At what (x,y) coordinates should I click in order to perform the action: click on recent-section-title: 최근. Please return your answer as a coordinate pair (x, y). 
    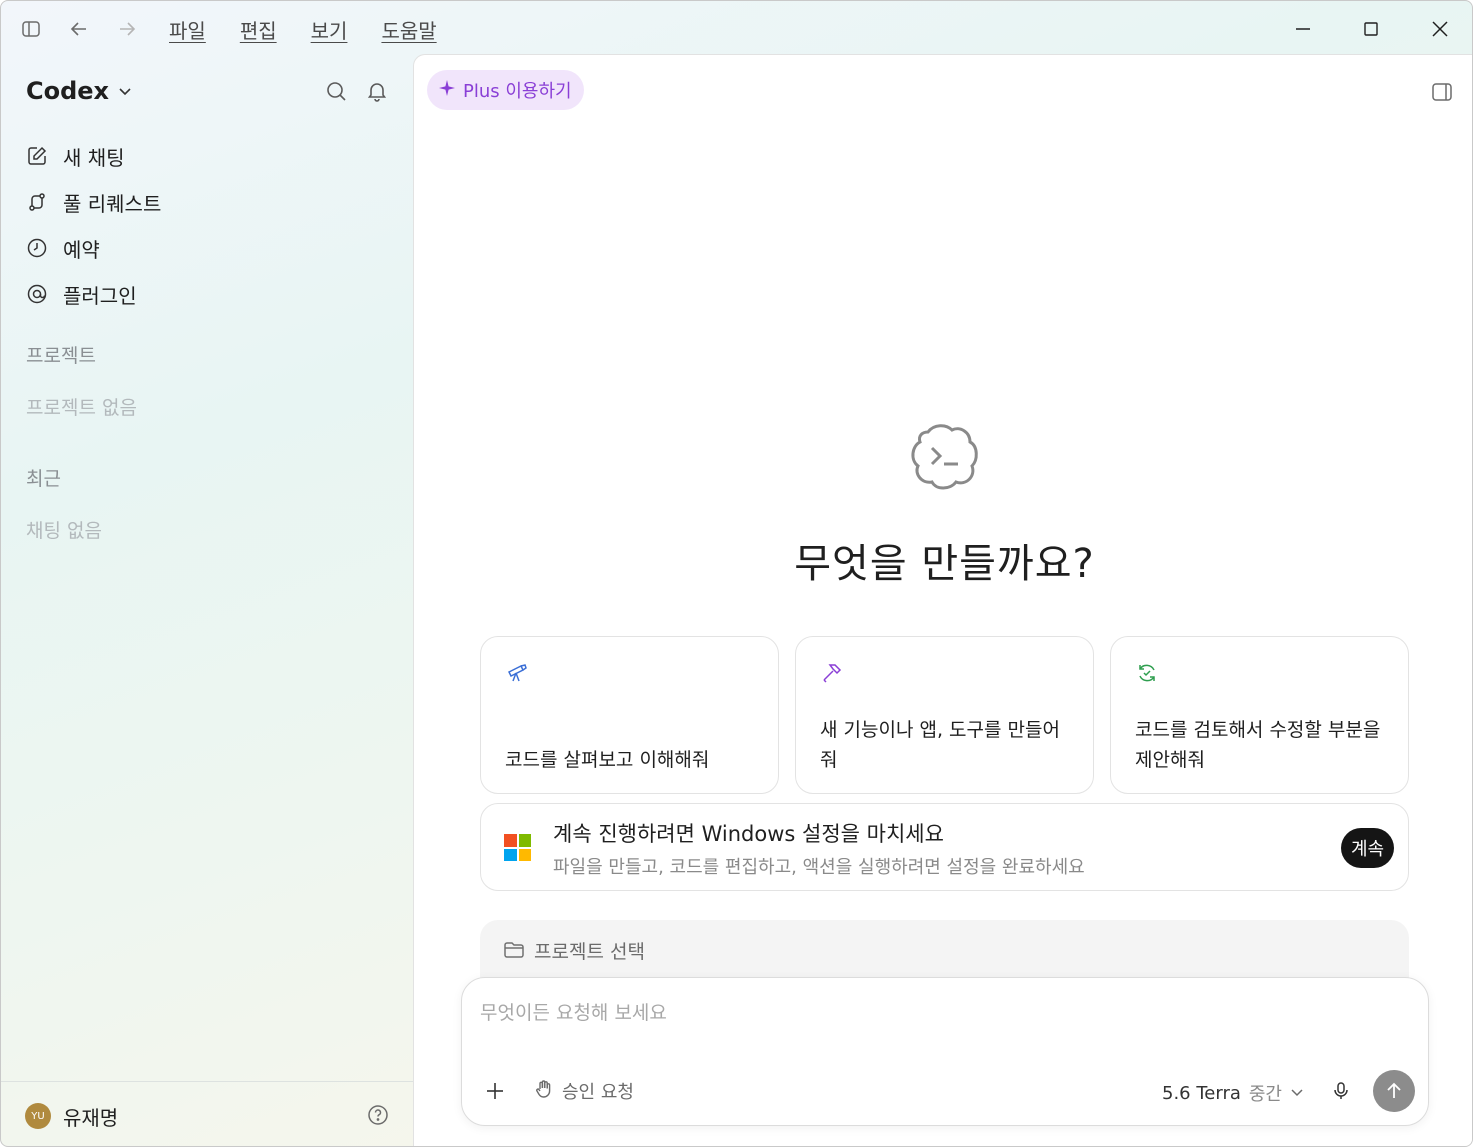
    Looking at the image, I should click on (43, 479).